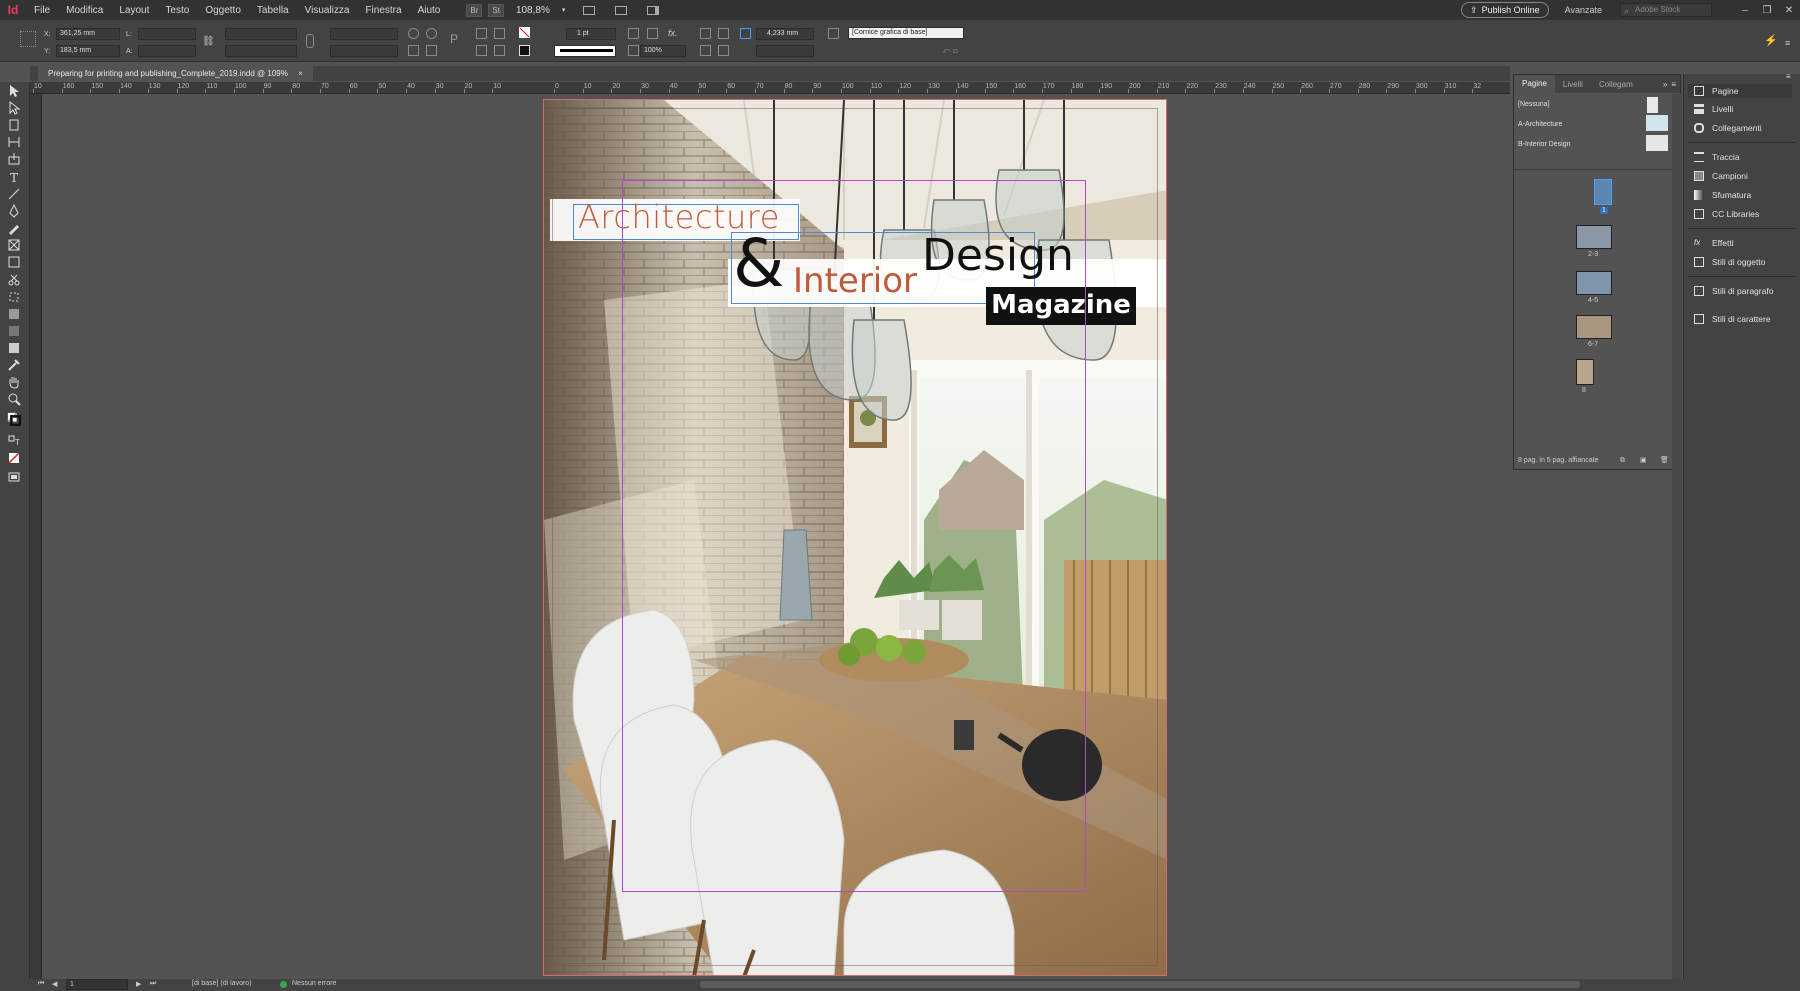 This screenshot has width=1800, height=991. What do you see at coordinates (84, 10) in the screenshot?
I see `menu-modifica: Modifica` at bounding box center [84, 10].